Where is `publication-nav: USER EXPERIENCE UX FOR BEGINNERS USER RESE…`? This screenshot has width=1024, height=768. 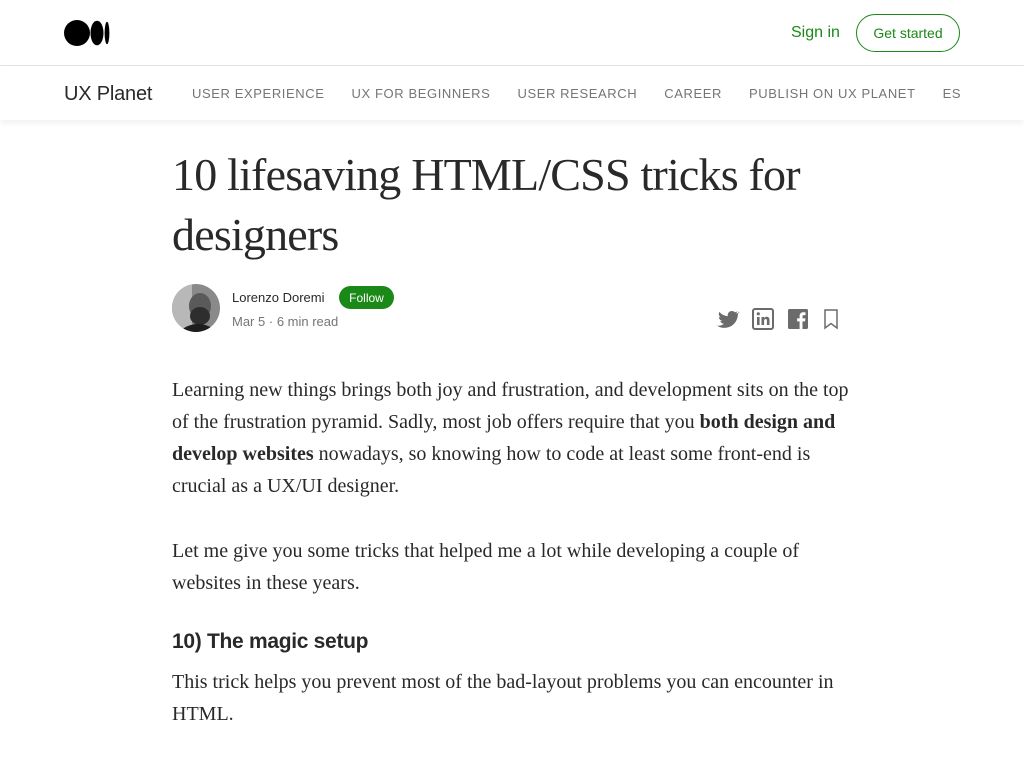
publication-nav: USER EXPERIENCE UX FOR BEGINNERS USER RESE… is located at coordinates (576, 94).